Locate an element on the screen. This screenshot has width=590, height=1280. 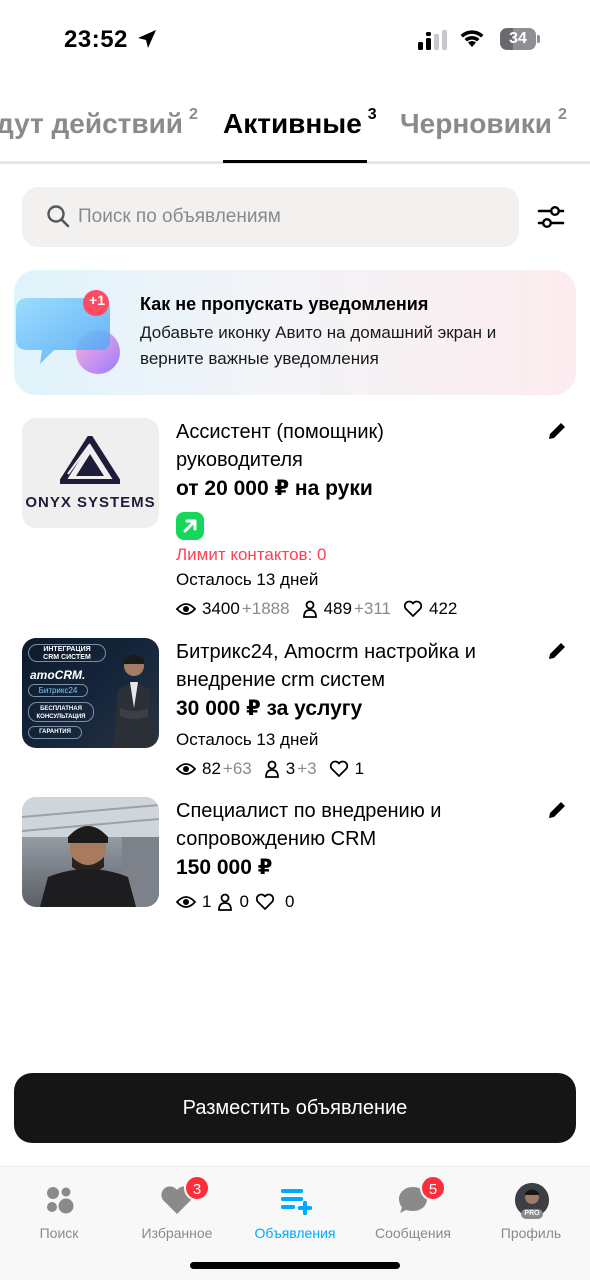
active-tab-indicator is located at coordinates (295, 161).